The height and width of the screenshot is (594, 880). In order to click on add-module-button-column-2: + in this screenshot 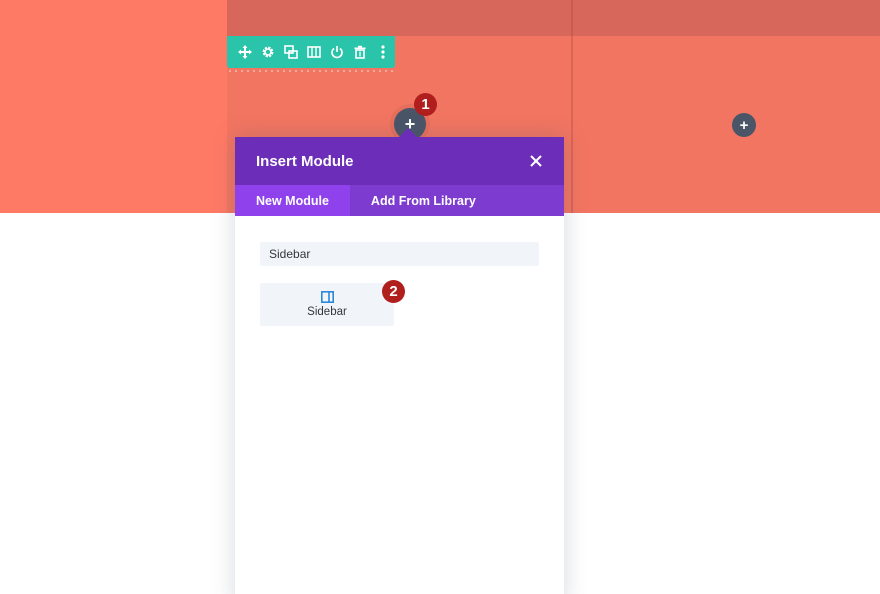, I will do `click(744, 125)`.